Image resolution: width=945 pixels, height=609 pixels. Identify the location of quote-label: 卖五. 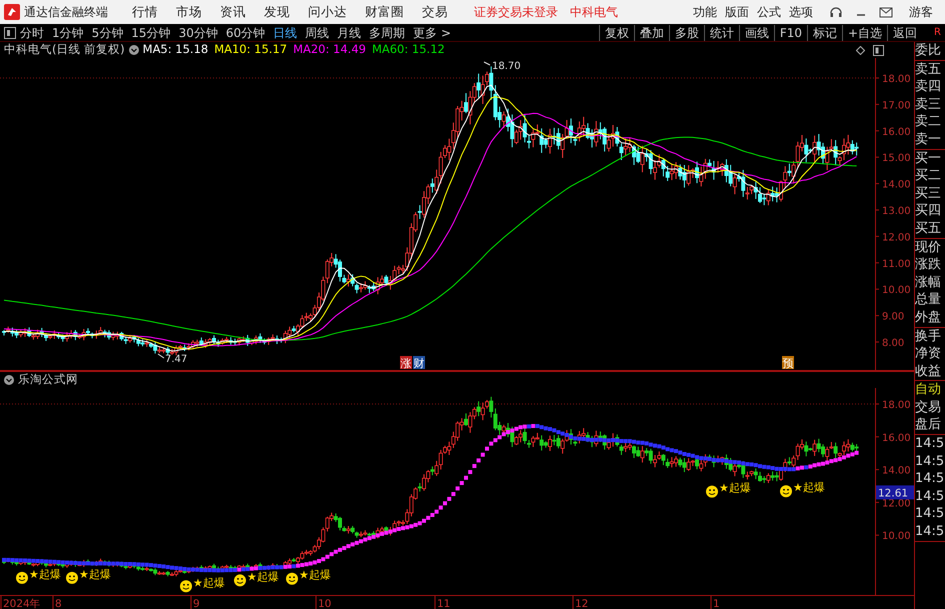
(928, 69).